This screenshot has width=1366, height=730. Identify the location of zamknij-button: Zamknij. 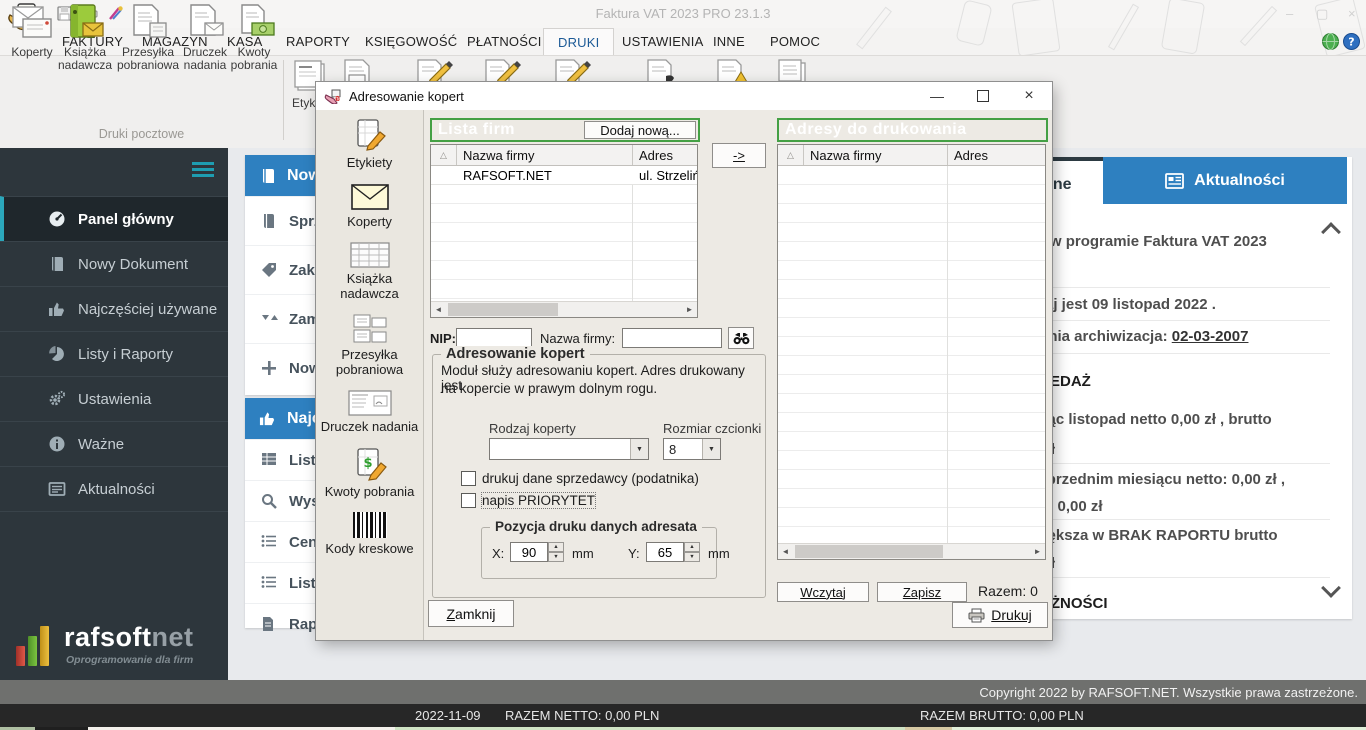
(471, 613).